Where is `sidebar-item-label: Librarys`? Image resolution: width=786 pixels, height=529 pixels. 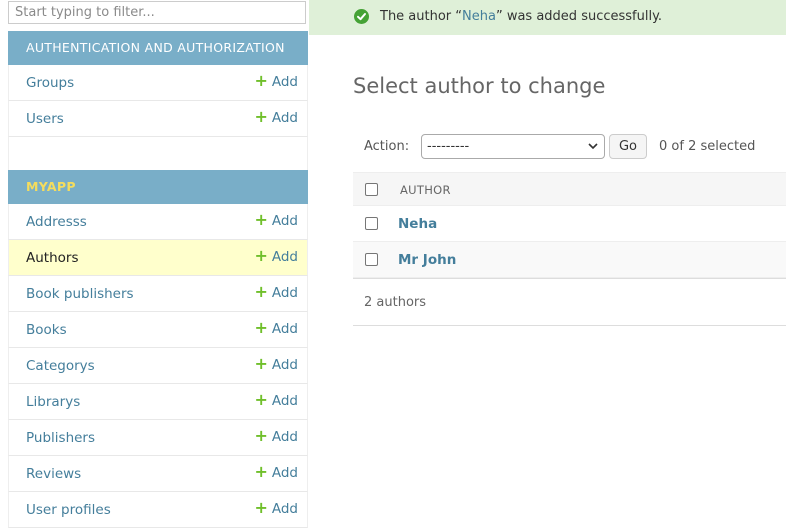 sidebar-item-label: Librarys is located at coordinates (53, 402).